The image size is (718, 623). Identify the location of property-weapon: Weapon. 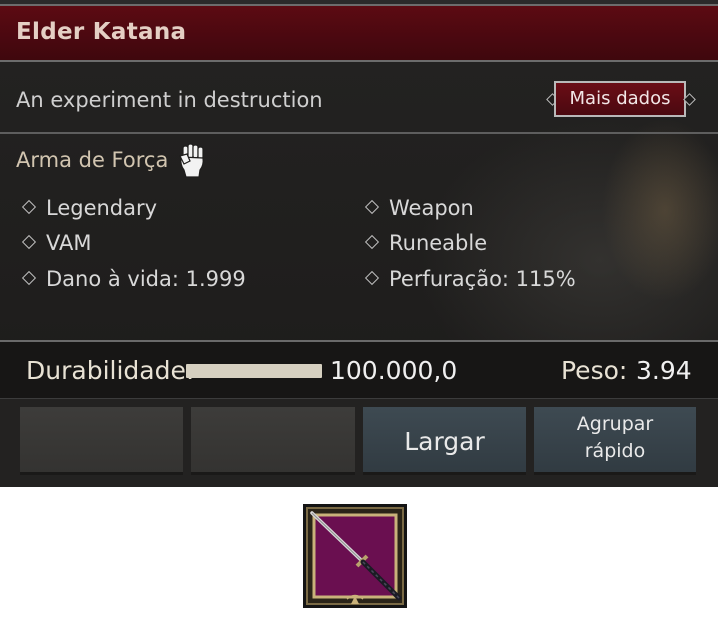
(419, 208).